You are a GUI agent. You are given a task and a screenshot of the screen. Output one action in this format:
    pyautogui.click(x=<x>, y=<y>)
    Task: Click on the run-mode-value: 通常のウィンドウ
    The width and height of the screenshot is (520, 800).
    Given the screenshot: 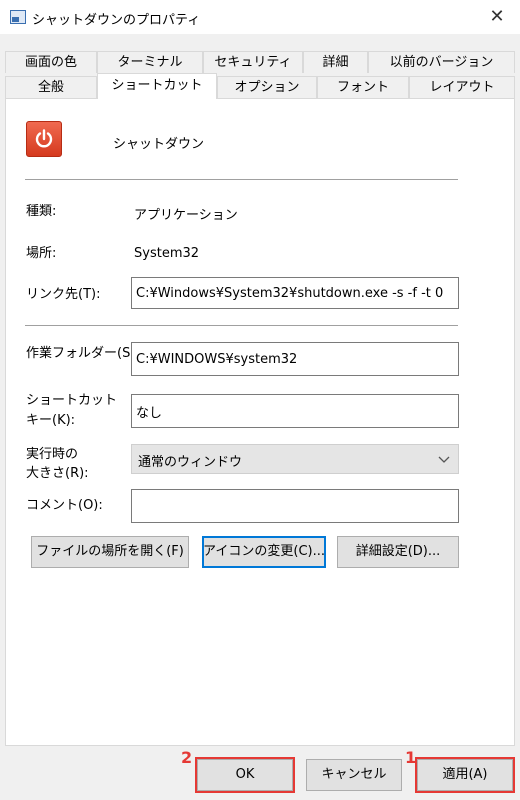 What is the action you would take?
    pyautogui.click(x=190, y=462)
    